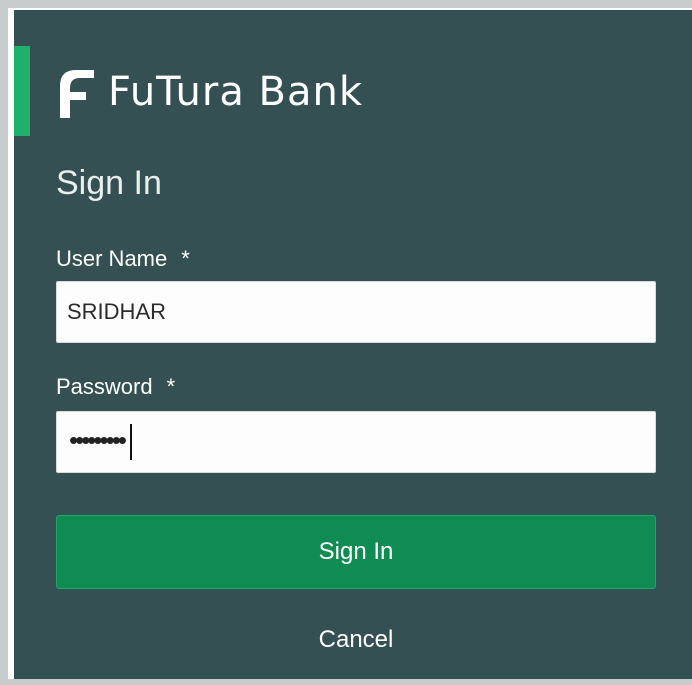 This screenshot has height=685, width=692. I want to click on brand-header: FuTura Bank, so click(209, 92).